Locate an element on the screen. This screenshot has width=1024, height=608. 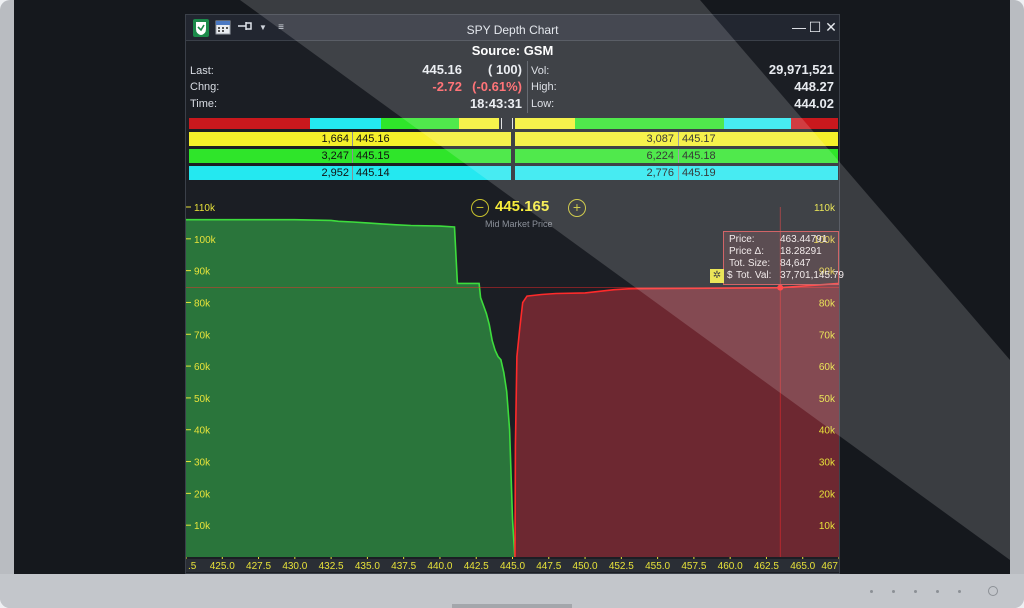
last-size: ( 100) is located at coordinates (505, 69).